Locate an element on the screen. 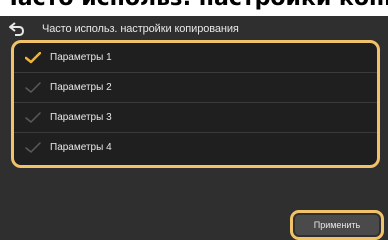  back-arrow-icon is located at coordinates (17, 29).